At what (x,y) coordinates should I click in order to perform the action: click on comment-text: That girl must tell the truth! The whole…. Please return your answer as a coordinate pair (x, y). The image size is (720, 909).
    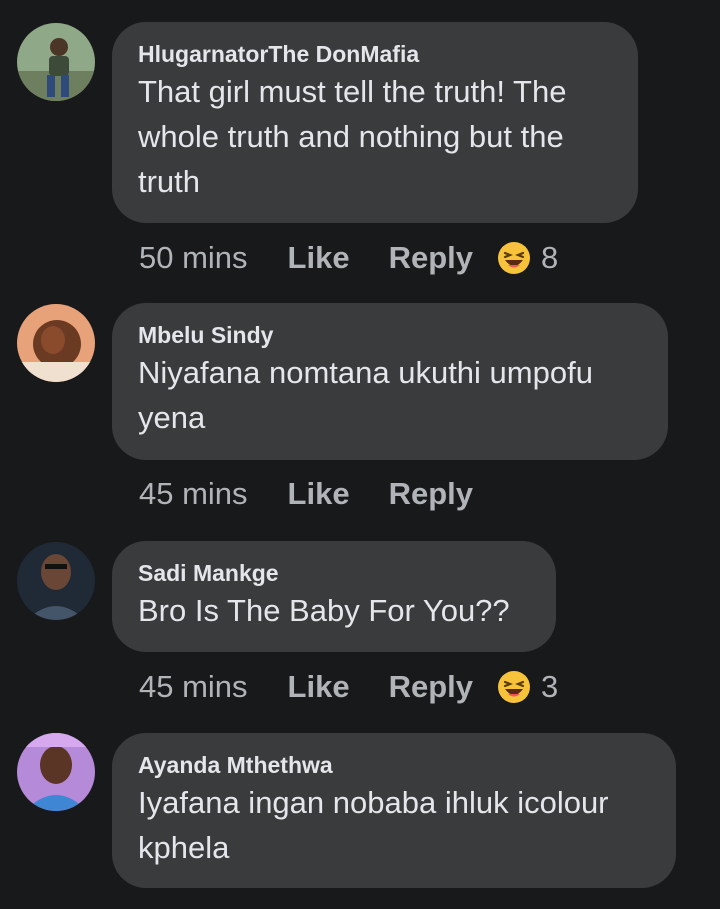
    Looking at the image, I should click on (352, 136).